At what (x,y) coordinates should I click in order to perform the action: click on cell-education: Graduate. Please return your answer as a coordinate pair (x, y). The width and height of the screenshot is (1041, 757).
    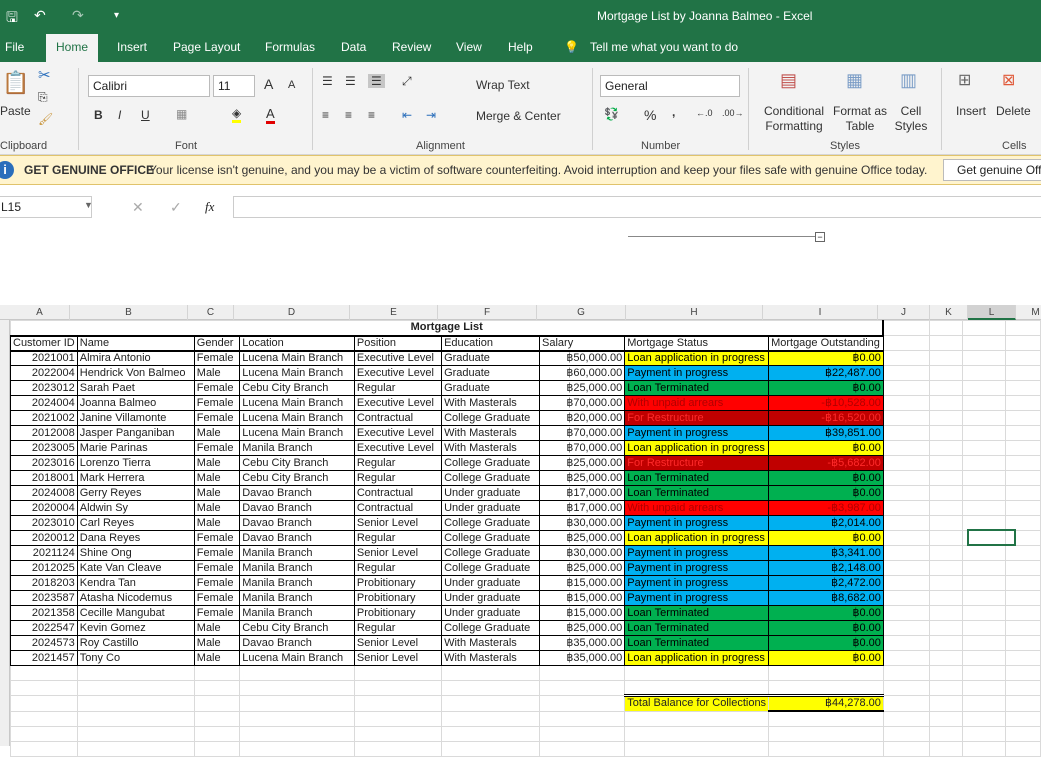
    Looking at the image, I should click on (491, 388).